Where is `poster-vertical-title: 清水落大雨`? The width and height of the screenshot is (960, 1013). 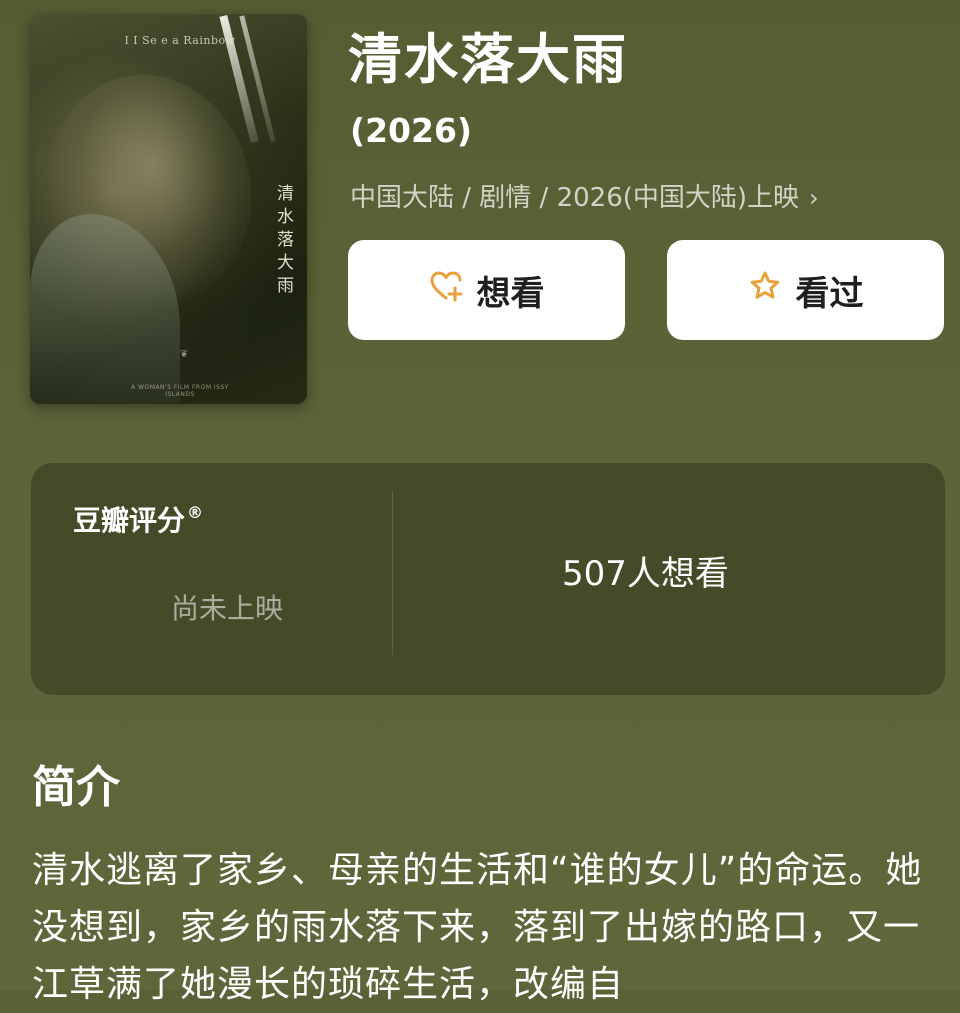 poster-vertical-title: 清水落大雨 is located at coordinates (283, 241).